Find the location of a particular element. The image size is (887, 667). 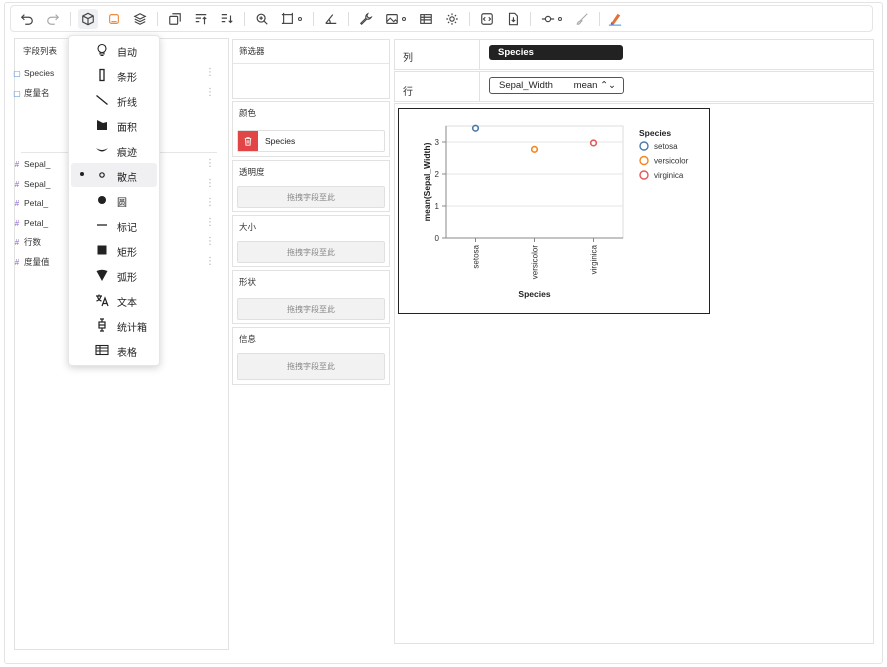

area-icon is located at coordinates (102, 125).